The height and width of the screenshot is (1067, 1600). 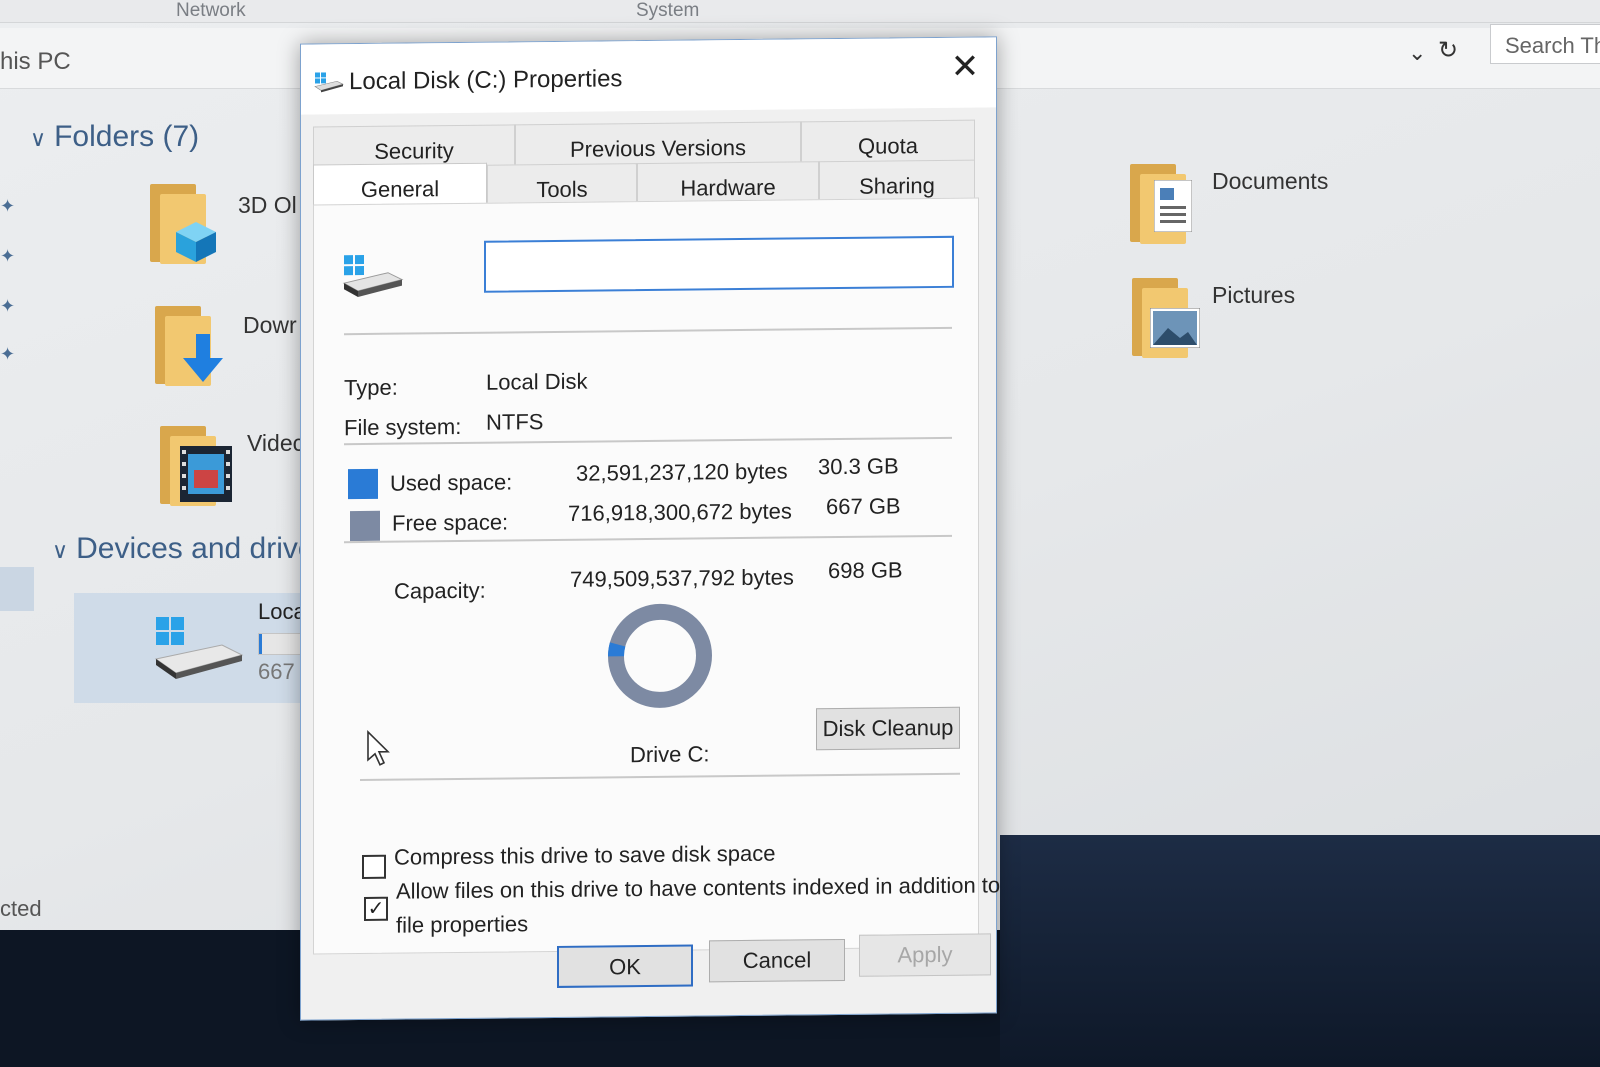 I want to click on drive-tile-local: Local 667 G, so click(x=202, y=648).